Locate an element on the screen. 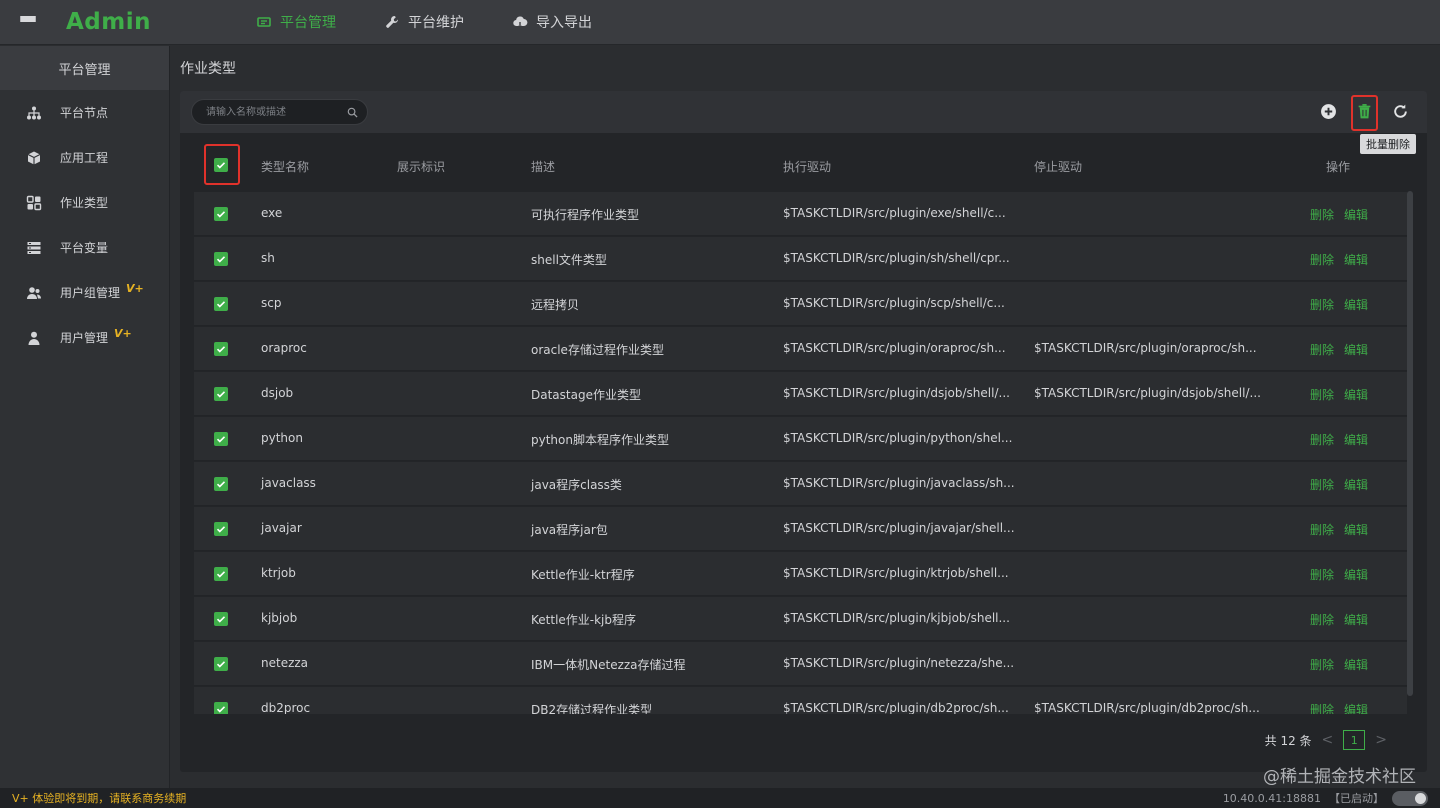 The width and height of the screenshot is (1440, 808). sidebar-item-users: 用户管理 V+ is located at coordinates (84, 337).